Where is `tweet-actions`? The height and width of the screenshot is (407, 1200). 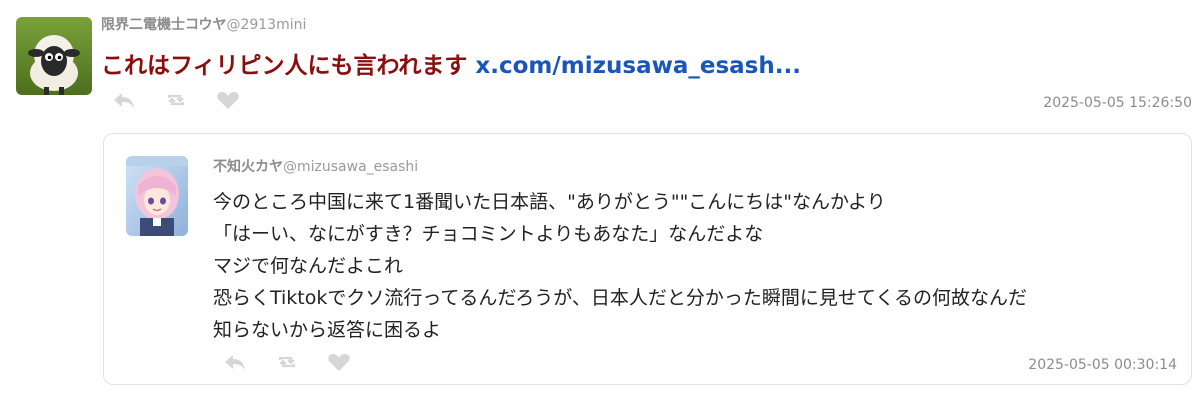
tweet-actions is located at coordinates (176, 100).